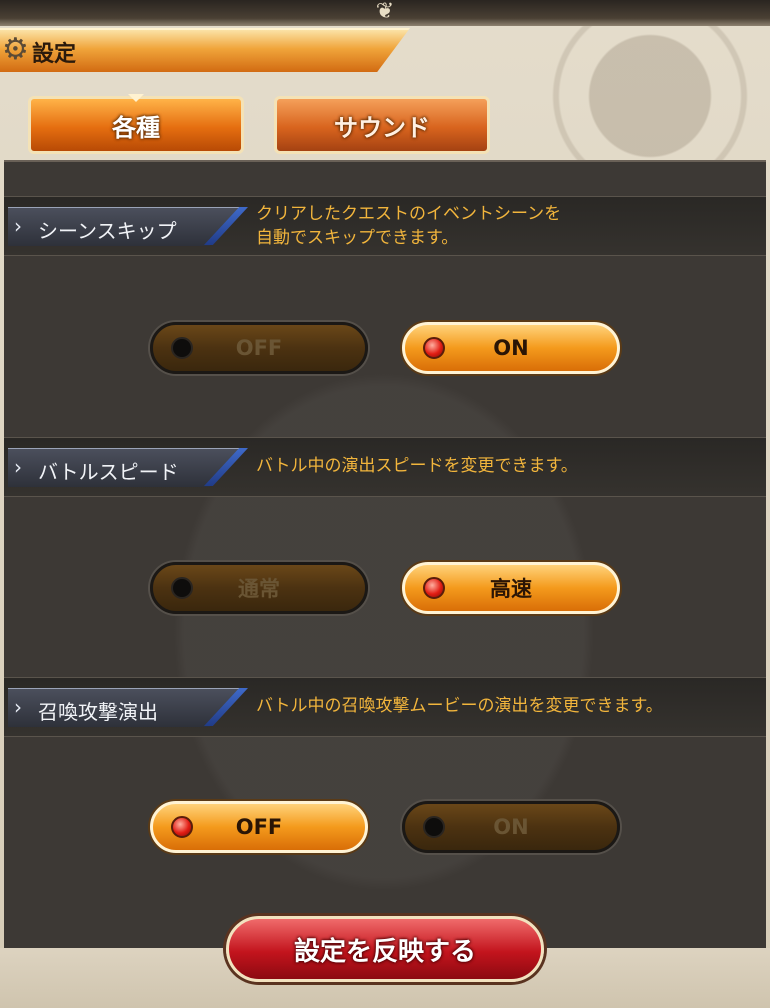 This screenshot has height=1008, width=770. I want to click on summon-effects-on-toggle: ON, so click(511, 827).